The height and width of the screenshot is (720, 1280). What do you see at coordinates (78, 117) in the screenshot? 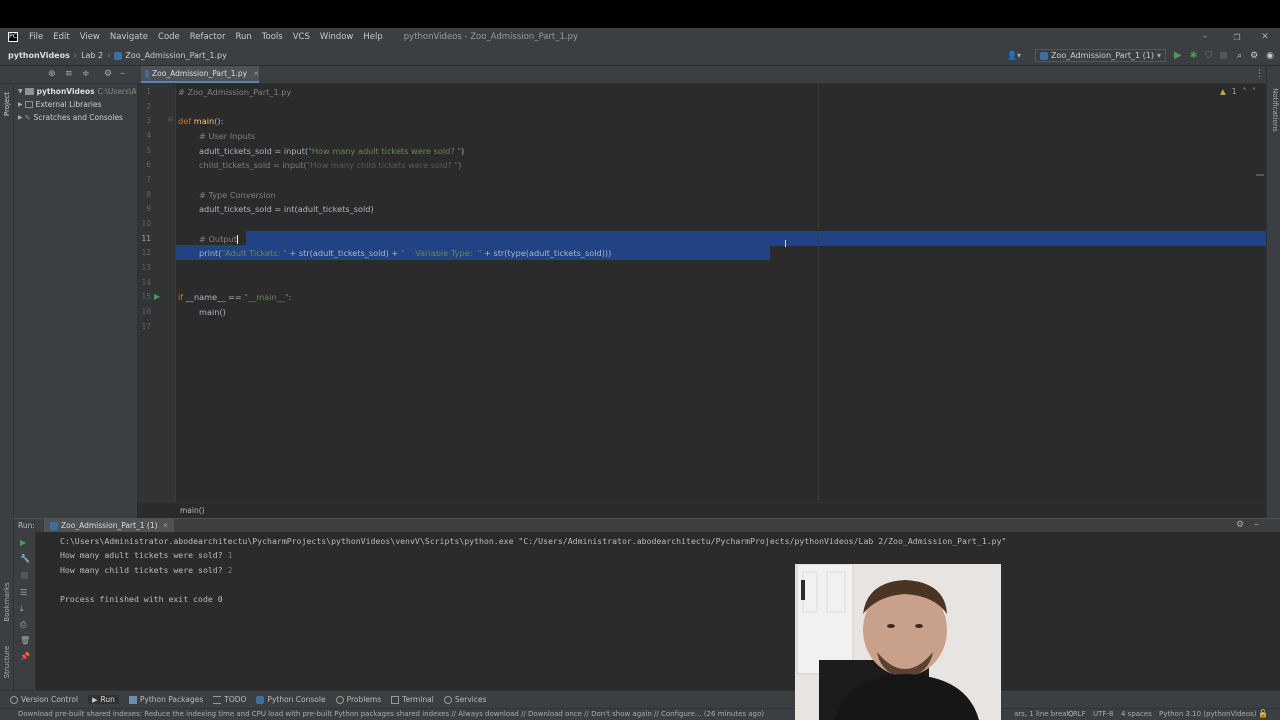
I see `tree-item-label: Scratches and Consoles` at bounding box center [78, 117].